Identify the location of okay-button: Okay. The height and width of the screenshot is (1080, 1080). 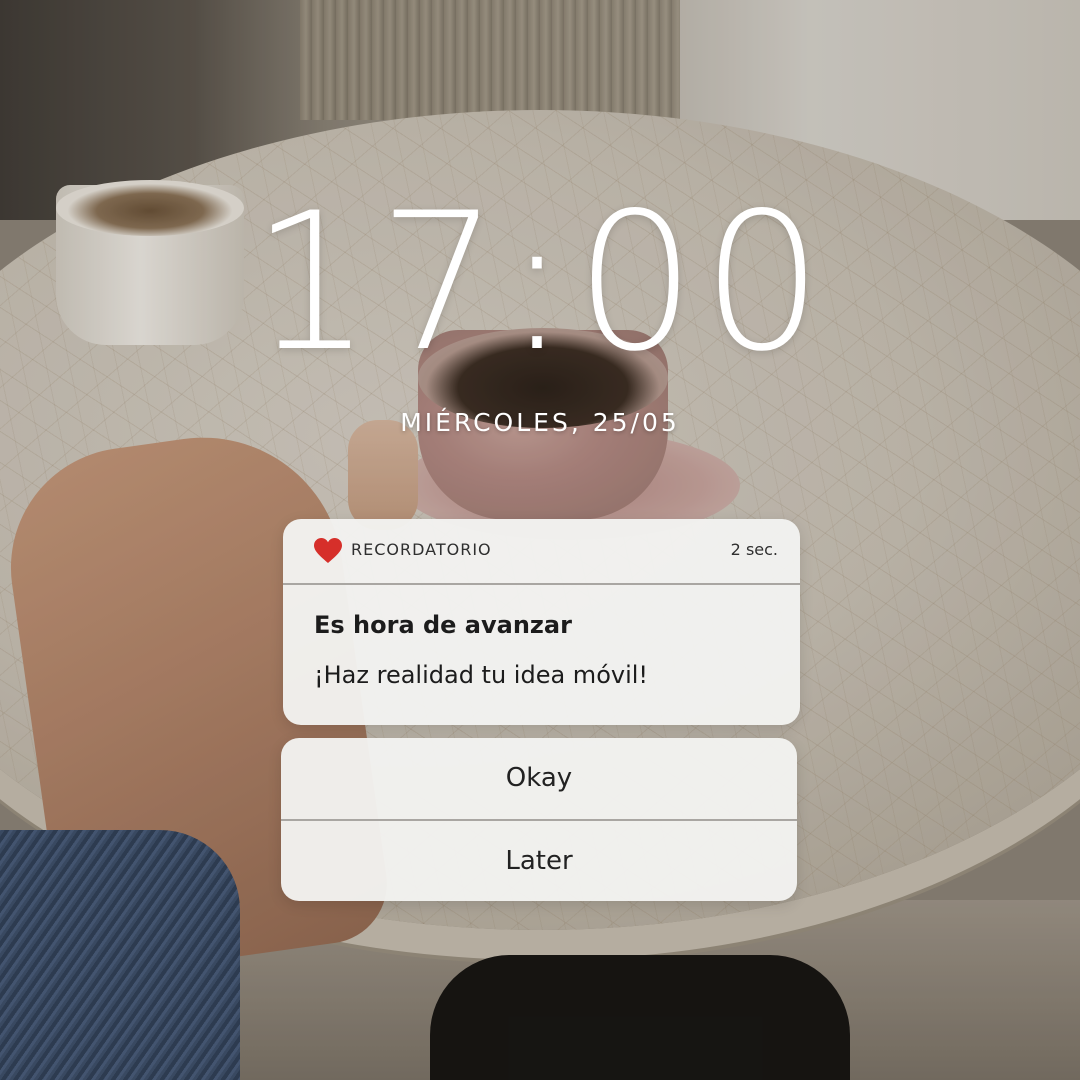
(539, 778).